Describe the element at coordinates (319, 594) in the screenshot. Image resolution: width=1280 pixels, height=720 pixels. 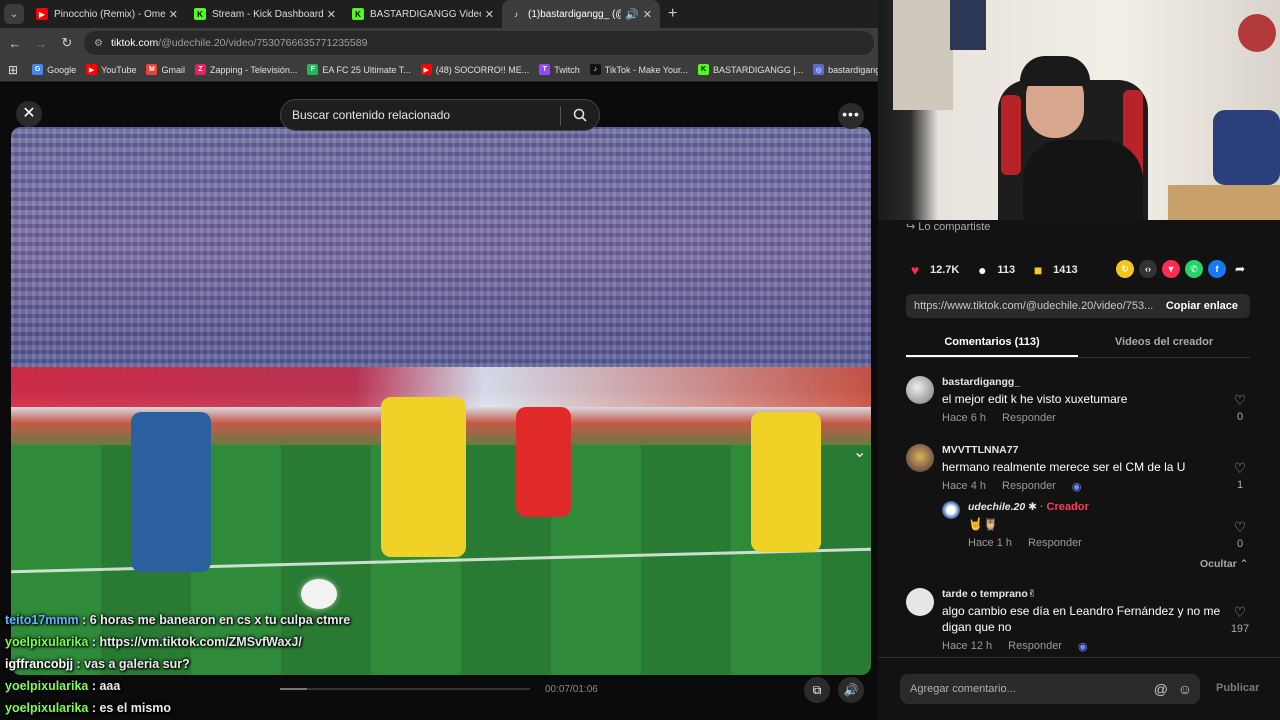
I see `ball` at that location.